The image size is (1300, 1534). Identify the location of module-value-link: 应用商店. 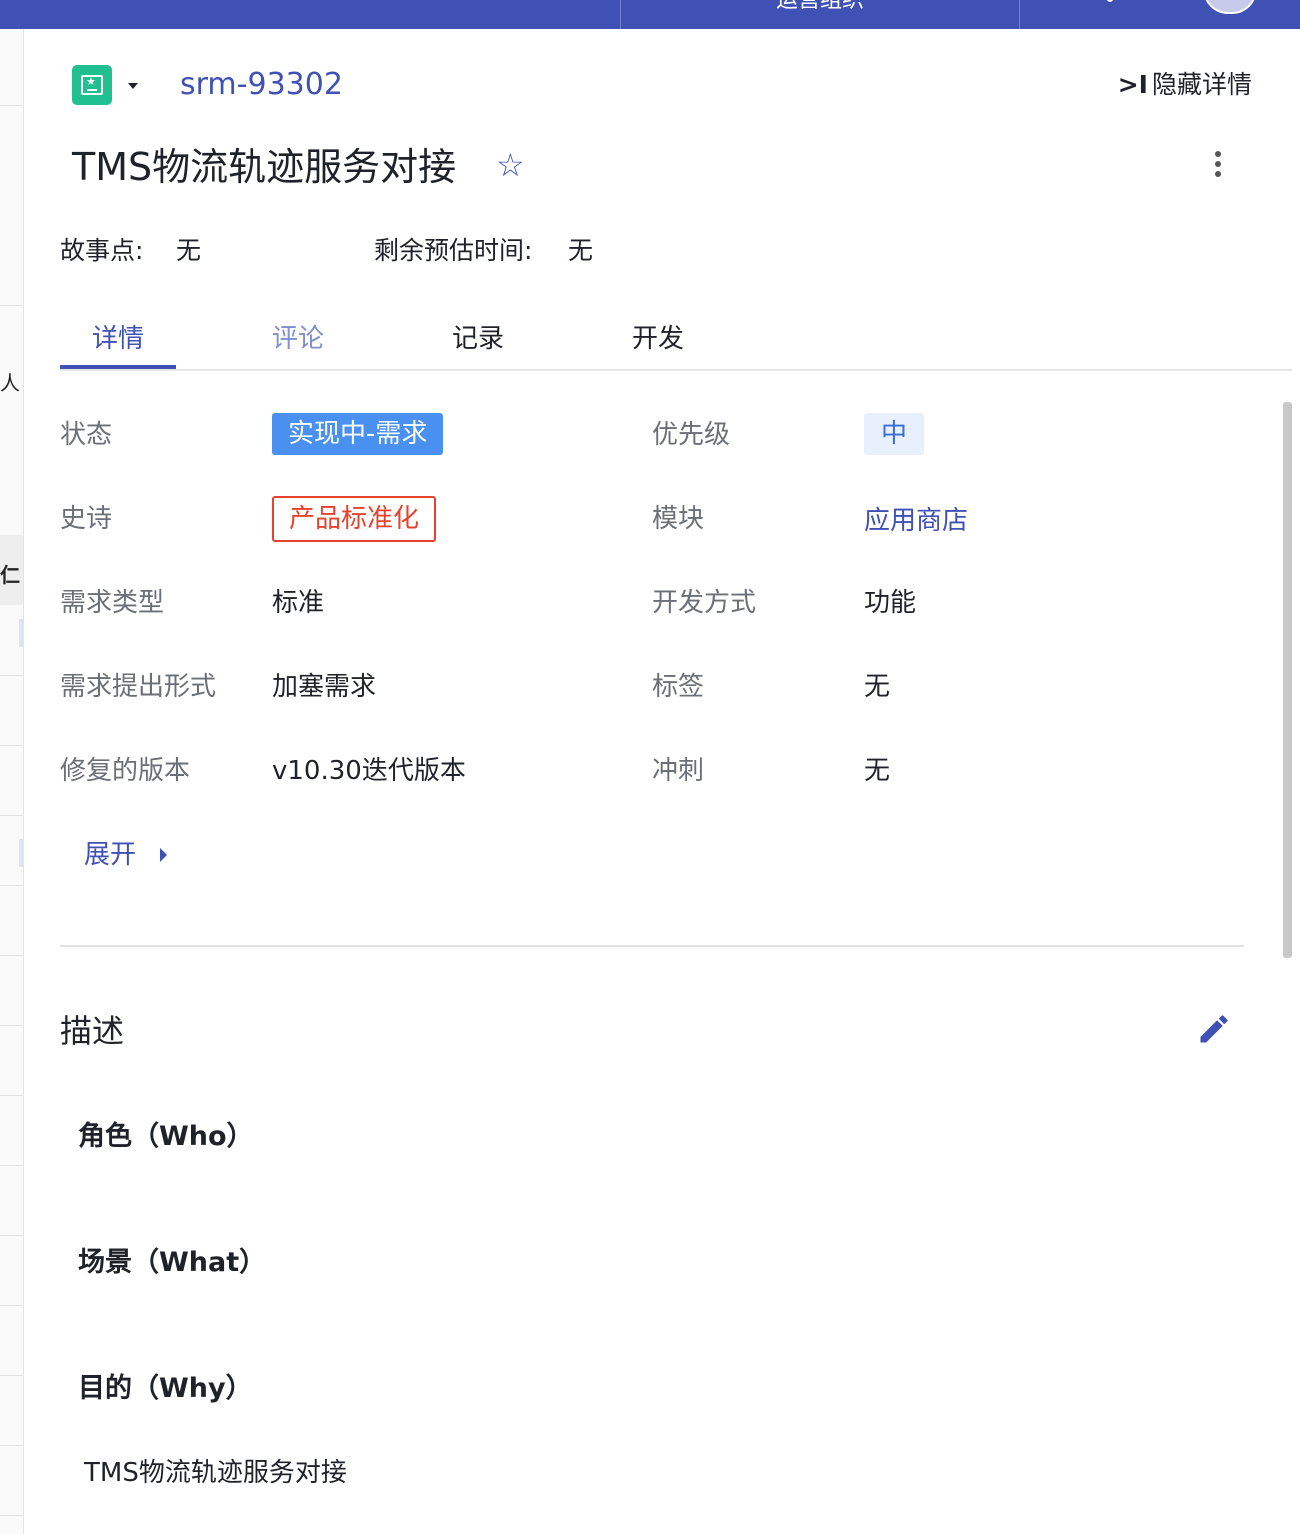
(916, 521).